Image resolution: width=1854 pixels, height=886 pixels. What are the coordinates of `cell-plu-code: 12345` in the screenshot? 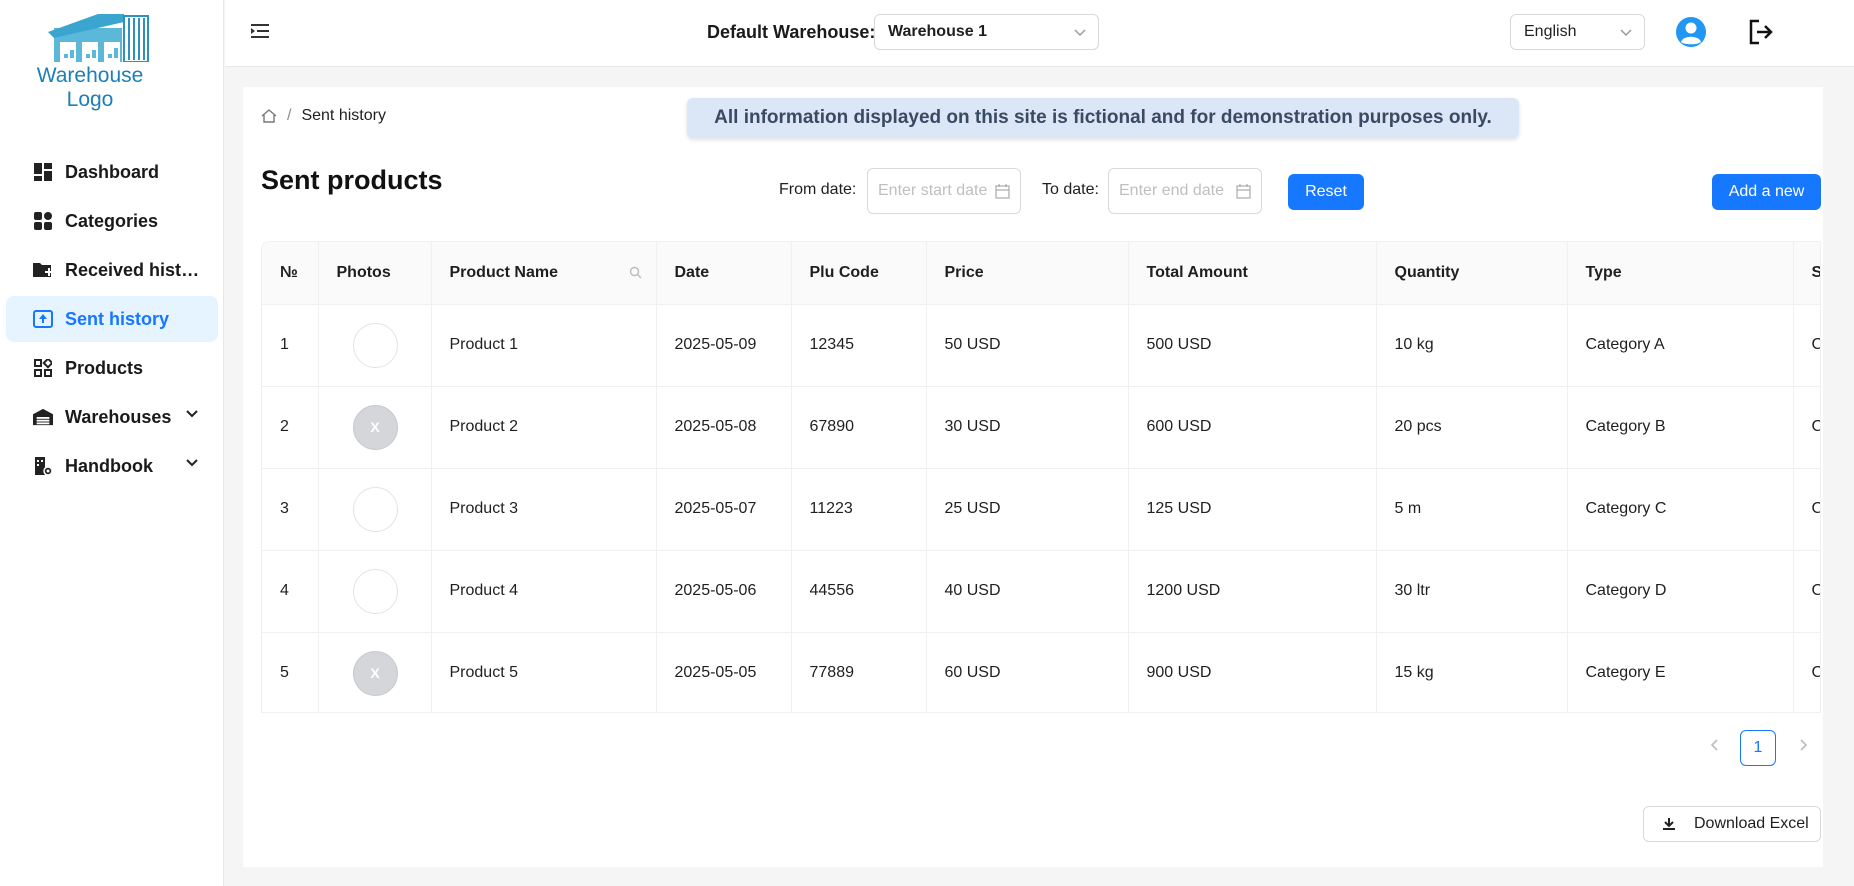 It's located at (859, 345).